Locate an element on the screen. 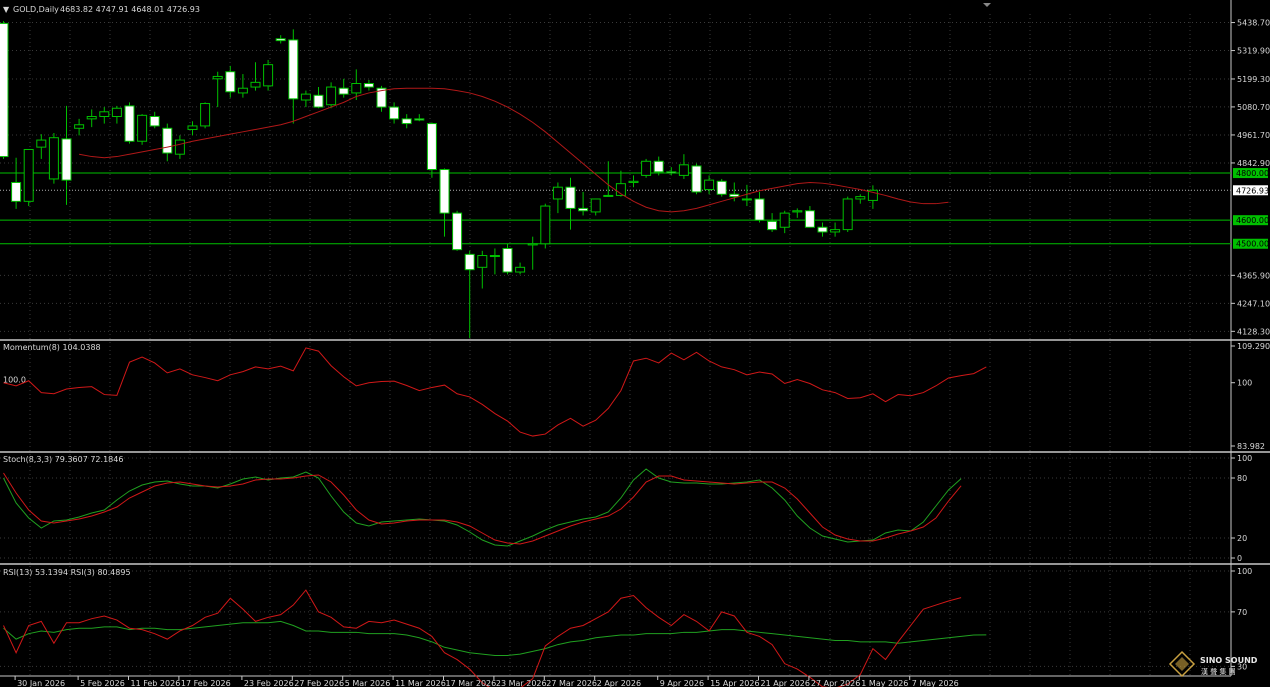  price-tick-label: 4961.70 is located at coordinates (1253, 135).